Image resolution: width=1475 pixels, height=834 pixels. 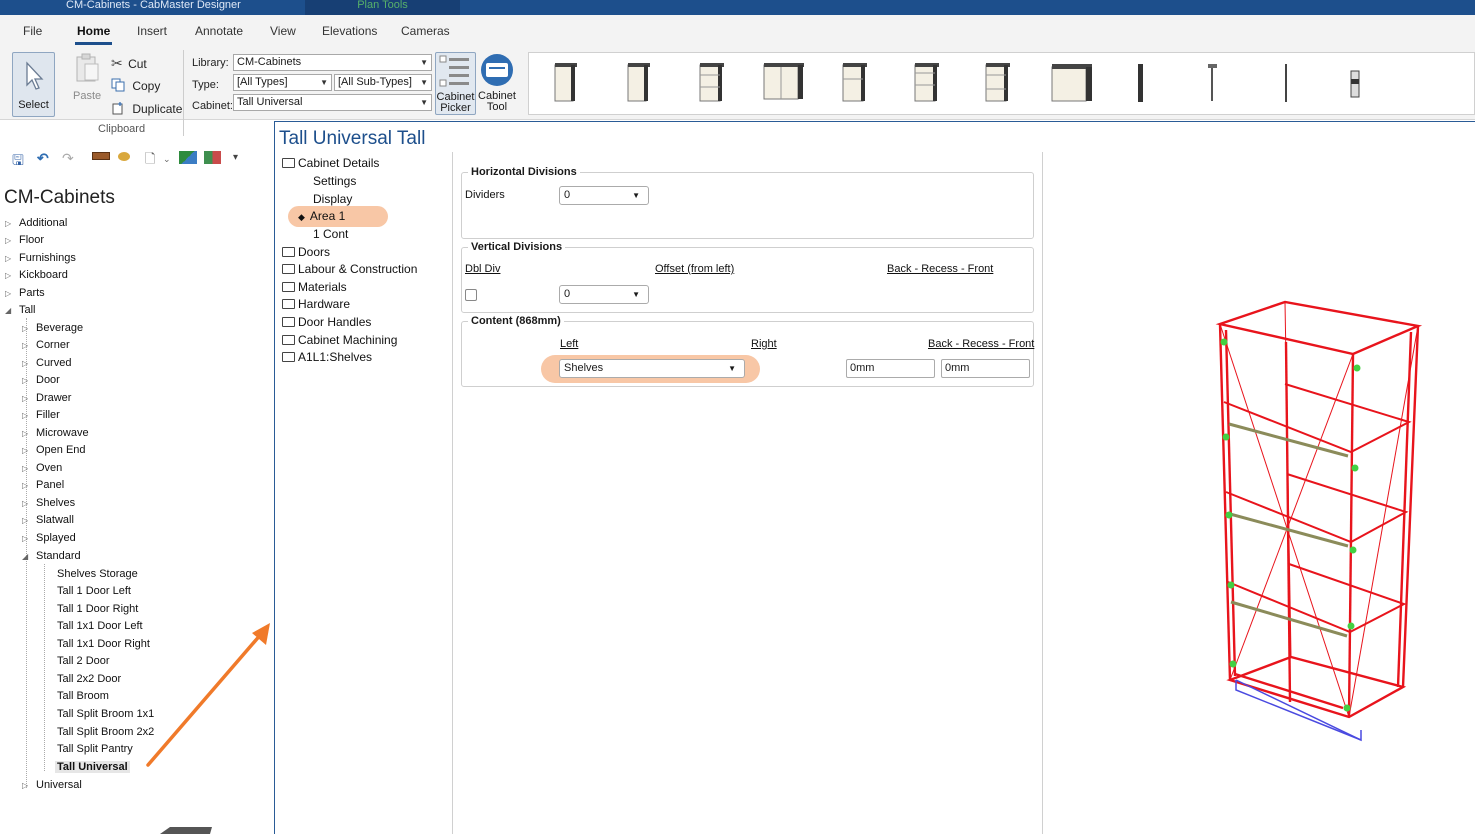 I want to click on library-combo: CM-Cabinets ▼, so click(x=332, y=62).